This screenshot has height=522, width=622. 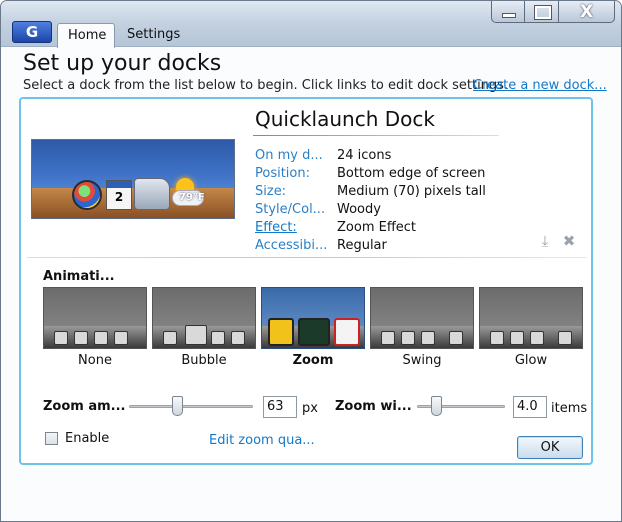 I want to click on page-title: Set up your docks, so click(x=122, y=63).